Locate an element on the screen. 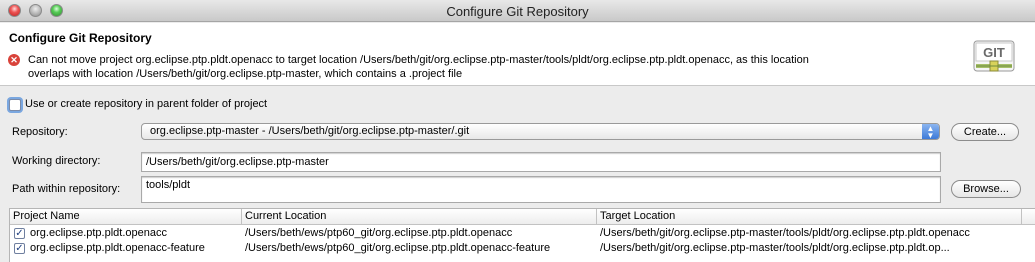 This screenshot has height=262, width=1035. working-directory-field: /Users/beth/git/org.eclipse.ptp-master is located at coordinates (541, 162).